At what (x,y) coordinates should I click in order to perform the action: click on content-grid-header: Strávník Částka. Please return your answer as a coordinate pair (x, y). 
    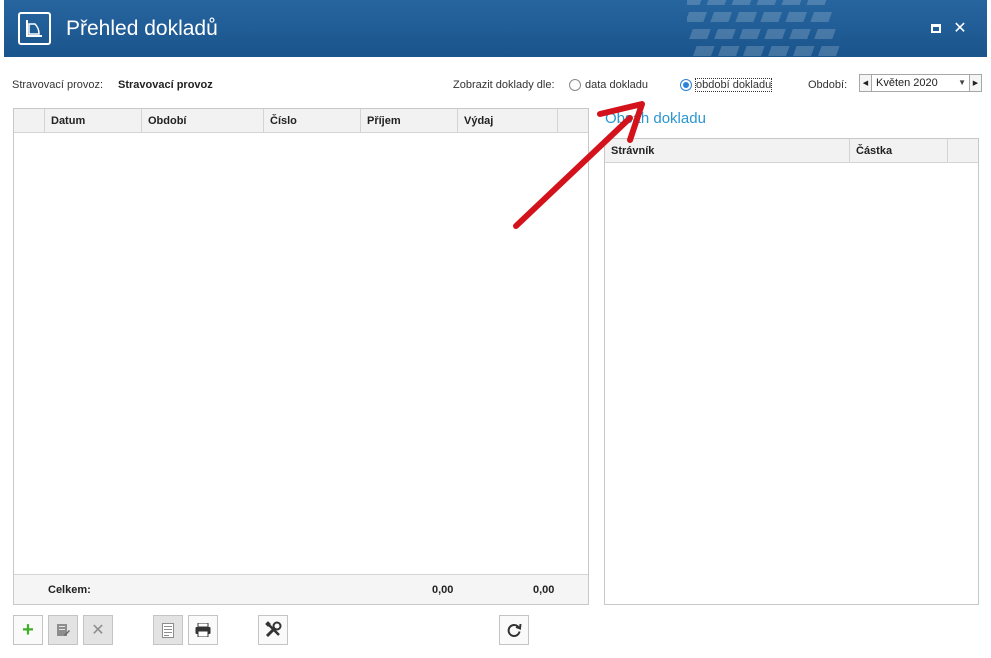
    Looking at the image, I should click on (791, 151).